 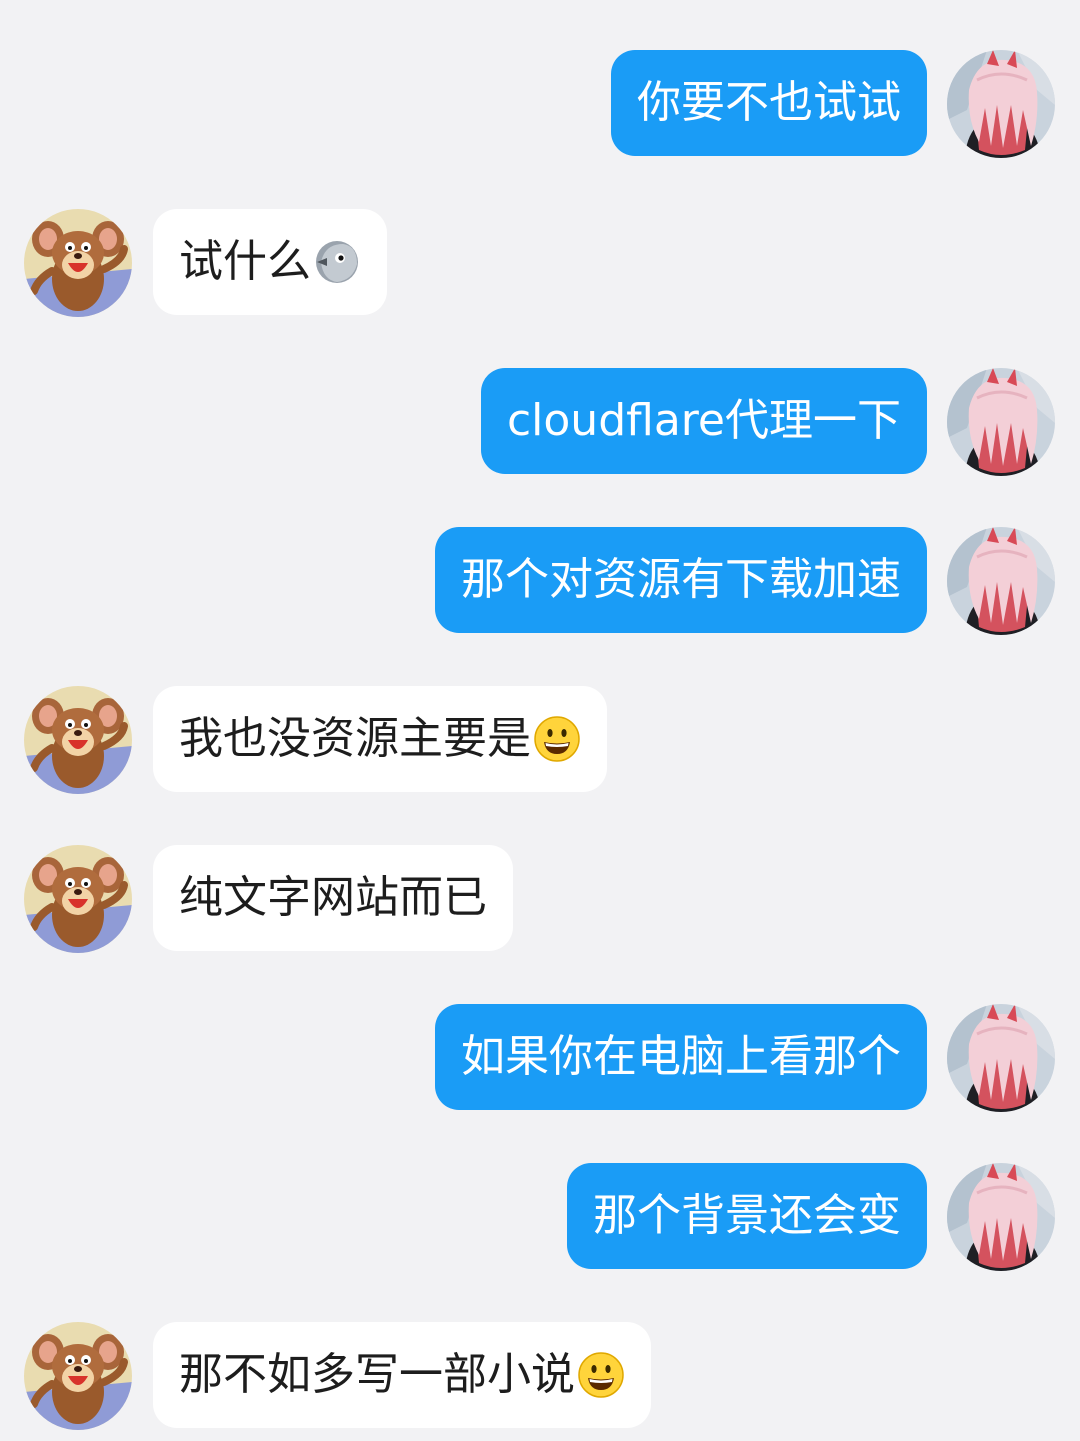 I want to click on message-row: cloudflare代理一下, so click(x=540, y=421).